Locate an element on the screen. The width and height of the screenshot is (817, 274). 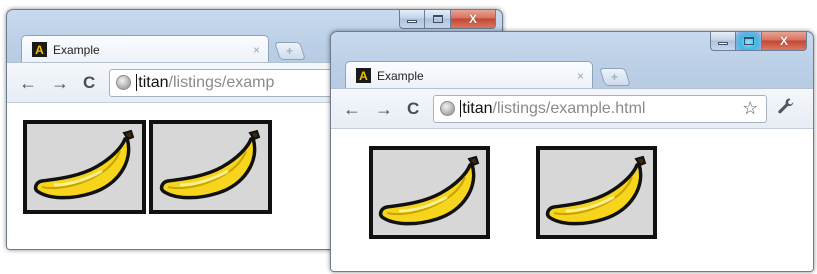
address-bar: titan /listings/example.html ☆ is located at coordinates (600, 108).